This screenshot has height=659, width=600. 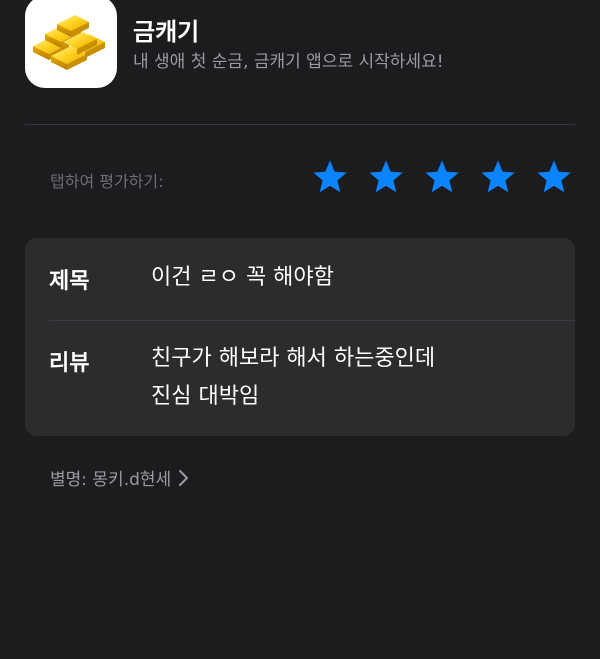 I want to click on app-subtitle: 내 생애 첫 순금, 금캐기 앱으로 시작하세요!, so click(x=288, y=62).